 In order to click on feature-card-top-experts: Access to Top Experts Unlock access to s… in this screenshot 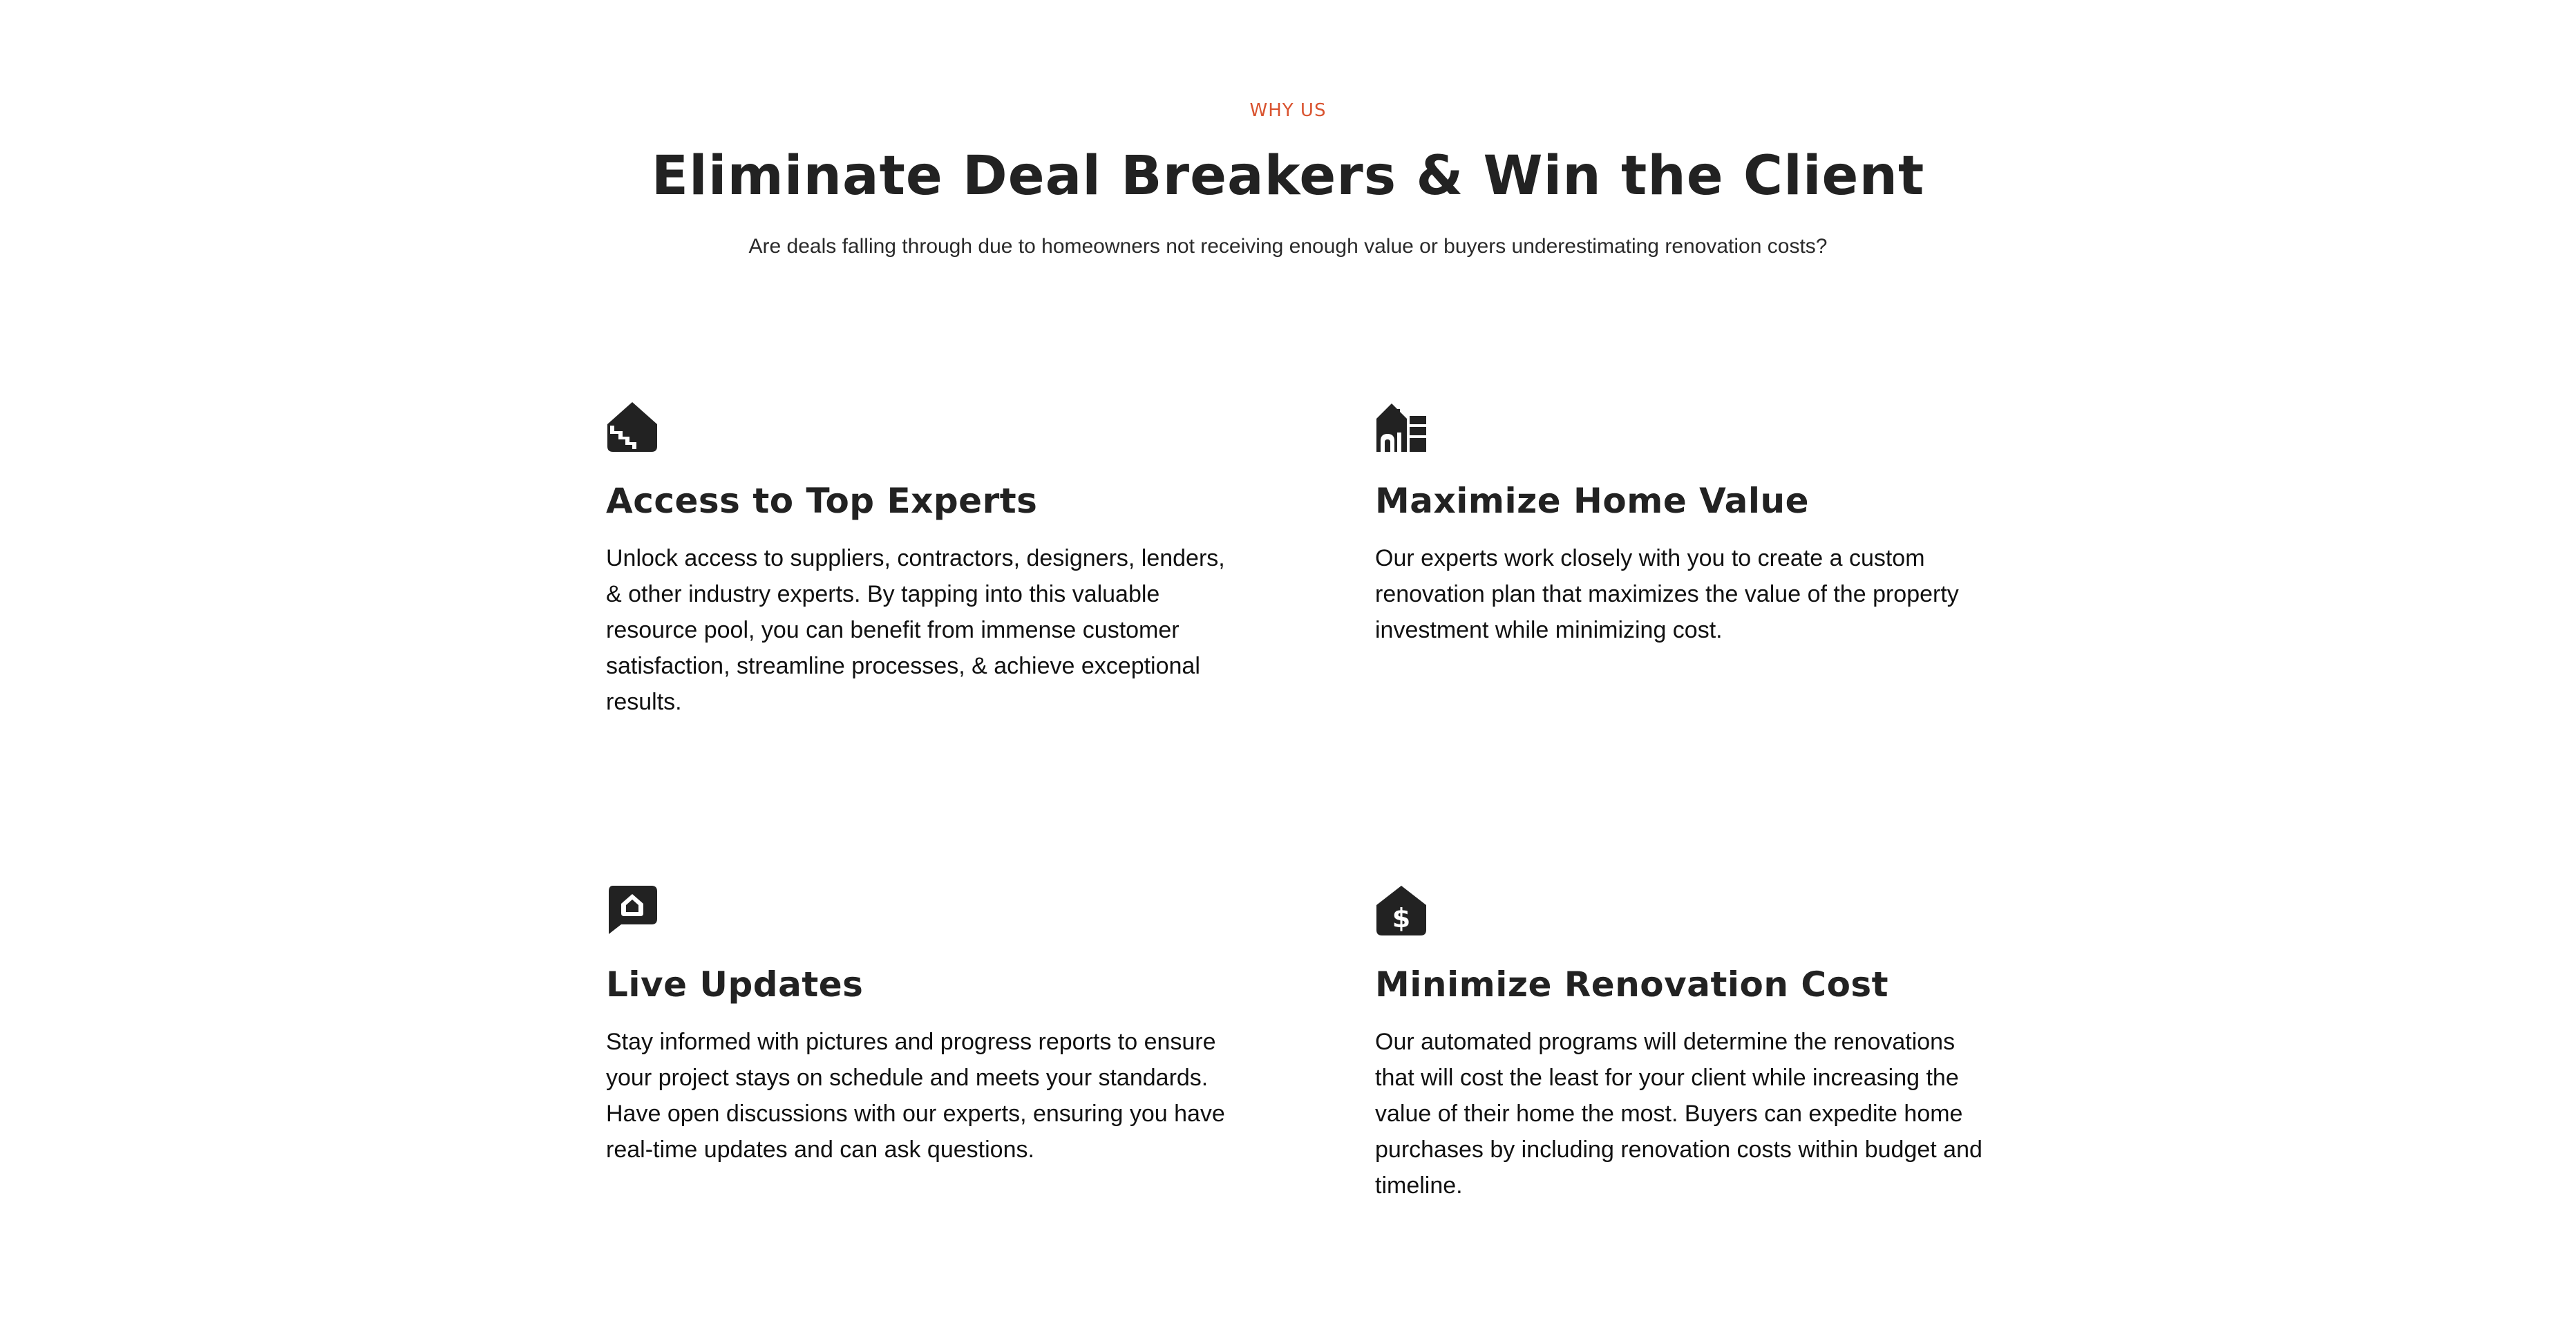, I will do `click(917, 558)`.